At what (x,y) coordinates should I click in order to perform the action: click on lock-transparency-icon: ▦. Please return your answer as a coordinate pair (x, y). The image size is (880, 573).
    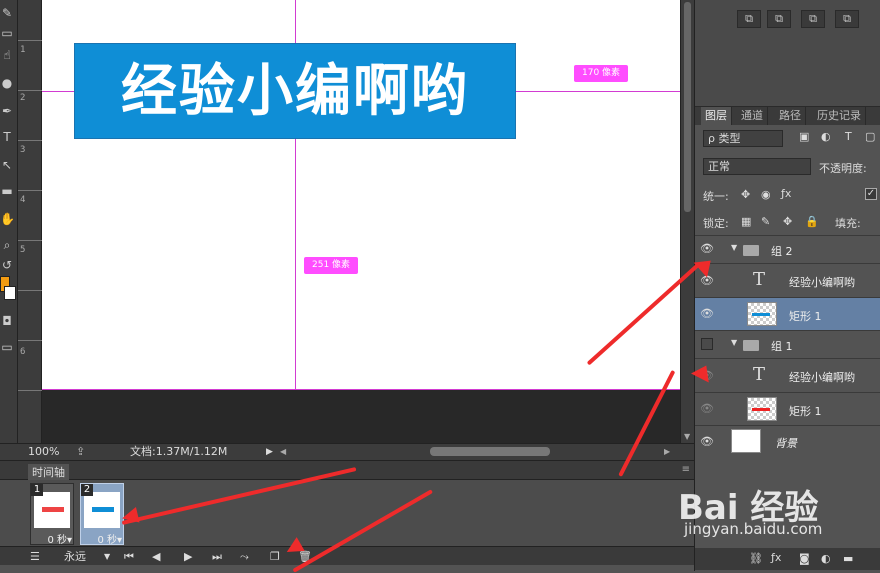
    Looking at the image, I should click on (746, 221).